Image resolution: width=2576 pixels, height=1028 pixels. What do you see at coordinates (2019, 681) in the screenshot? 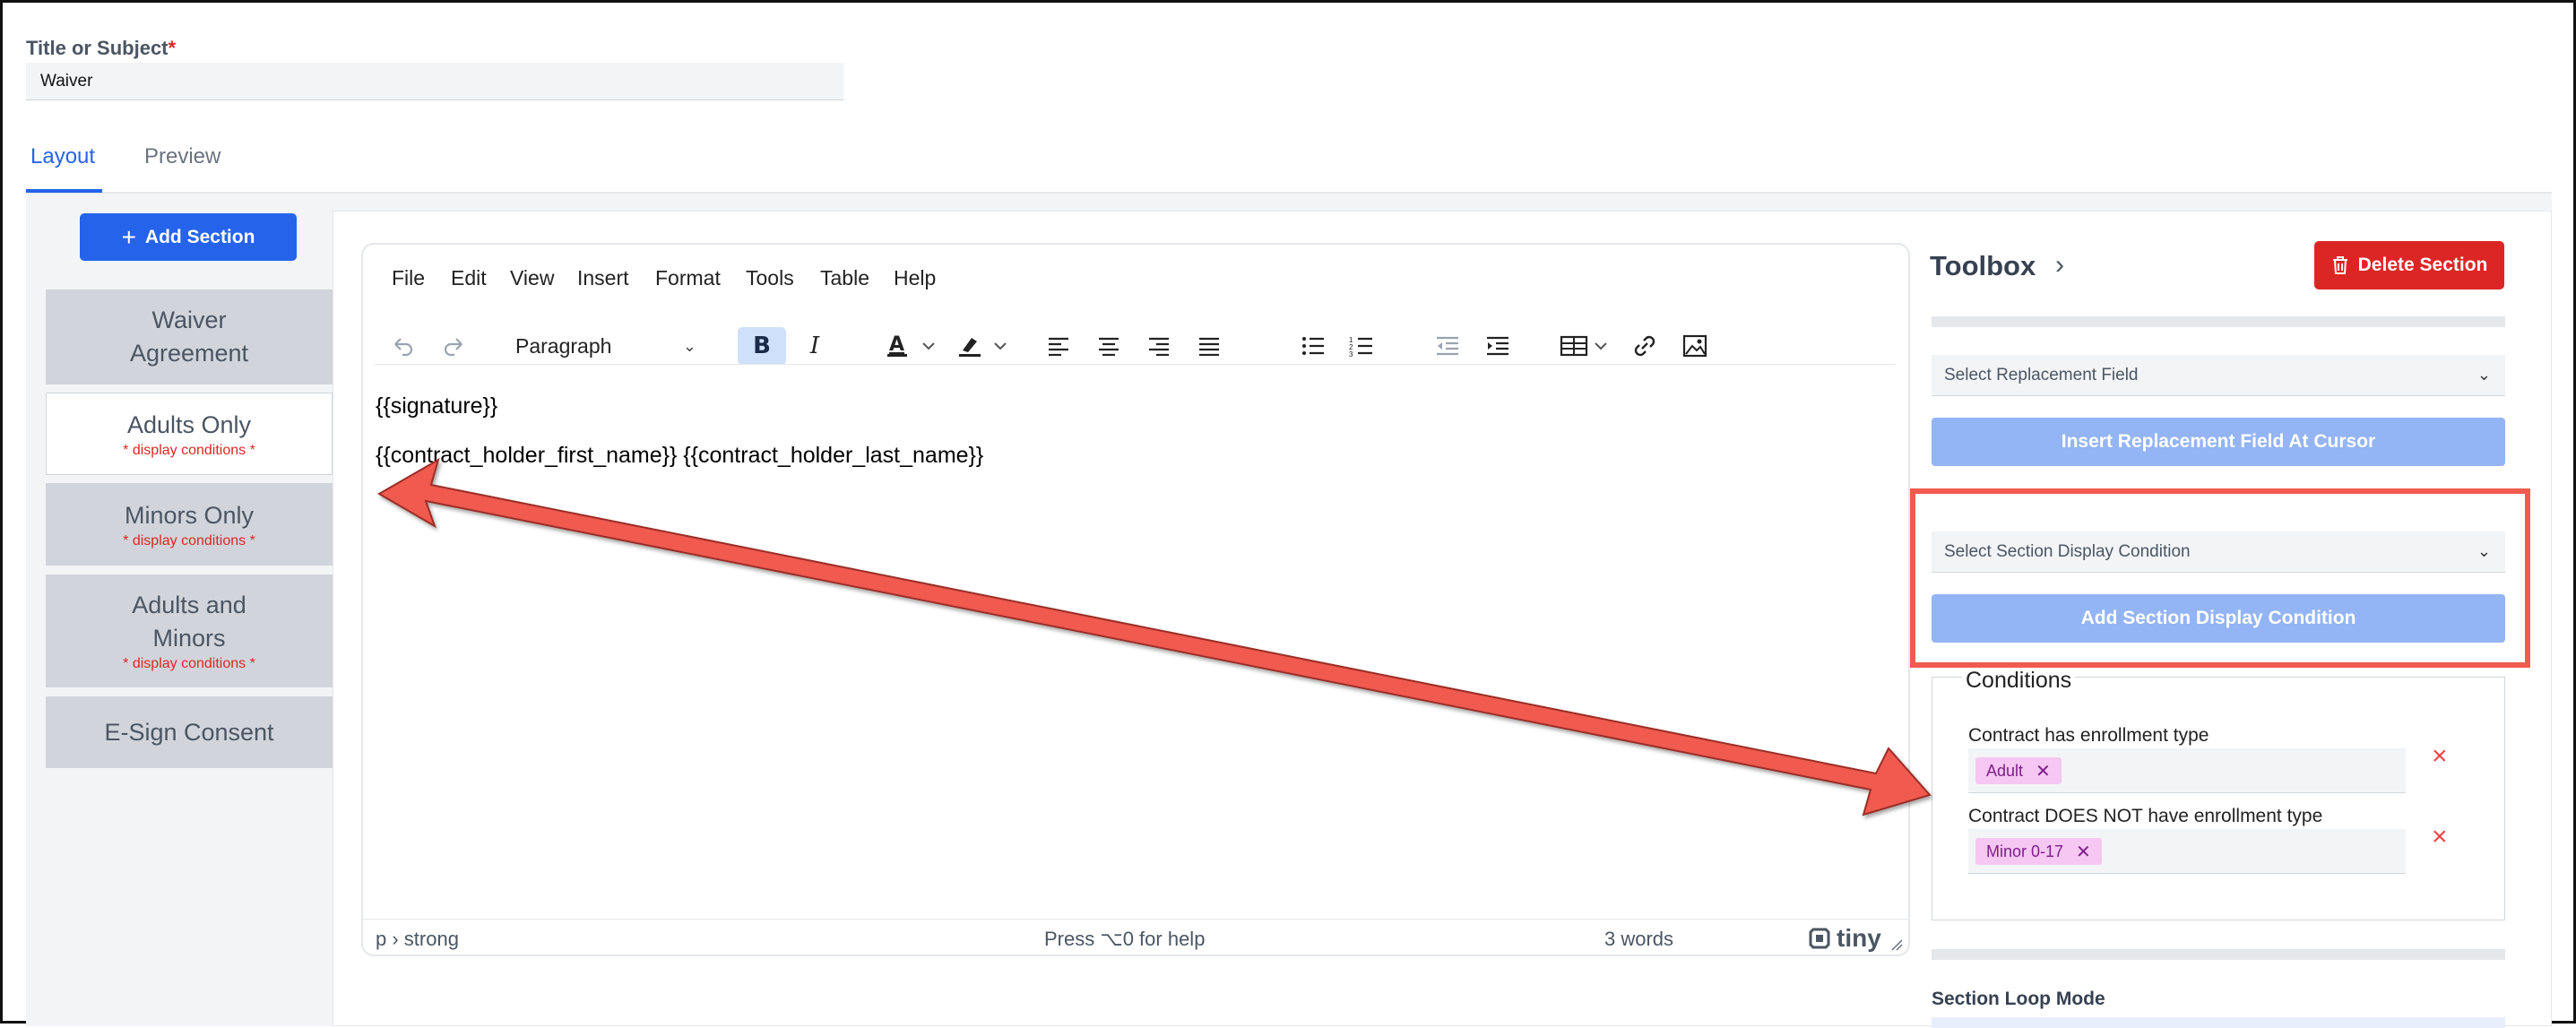
I see `conditions-title: Conditions` at bounding box center [2019, 681].